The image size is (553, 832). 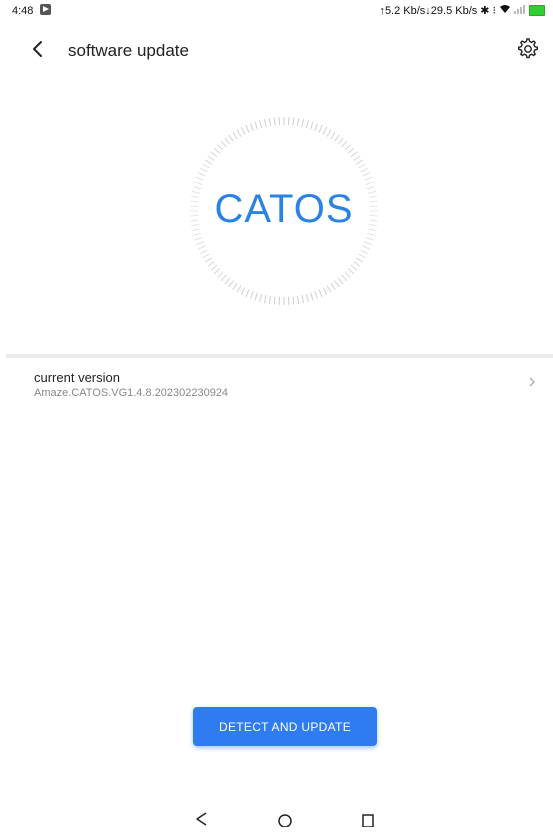 What do you see at coordinates (202, 819) in the screenshot?
I see `nav-back-button` at bounding box center [202, 819].